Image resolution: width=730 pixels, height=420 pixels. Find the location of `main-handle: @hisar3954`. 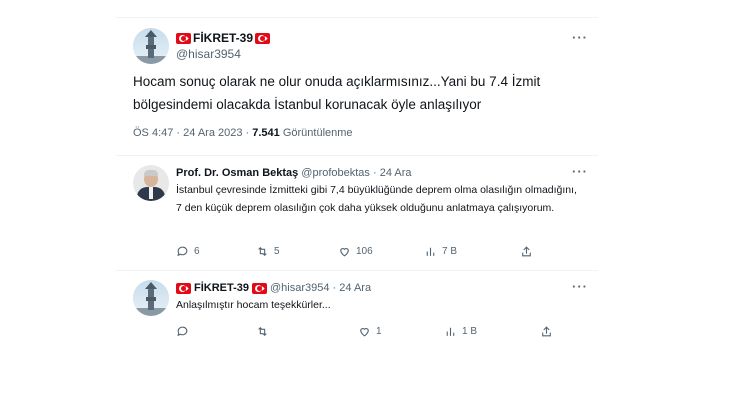

main-handle: @hisar3954 is located at coordinates (208, 54).